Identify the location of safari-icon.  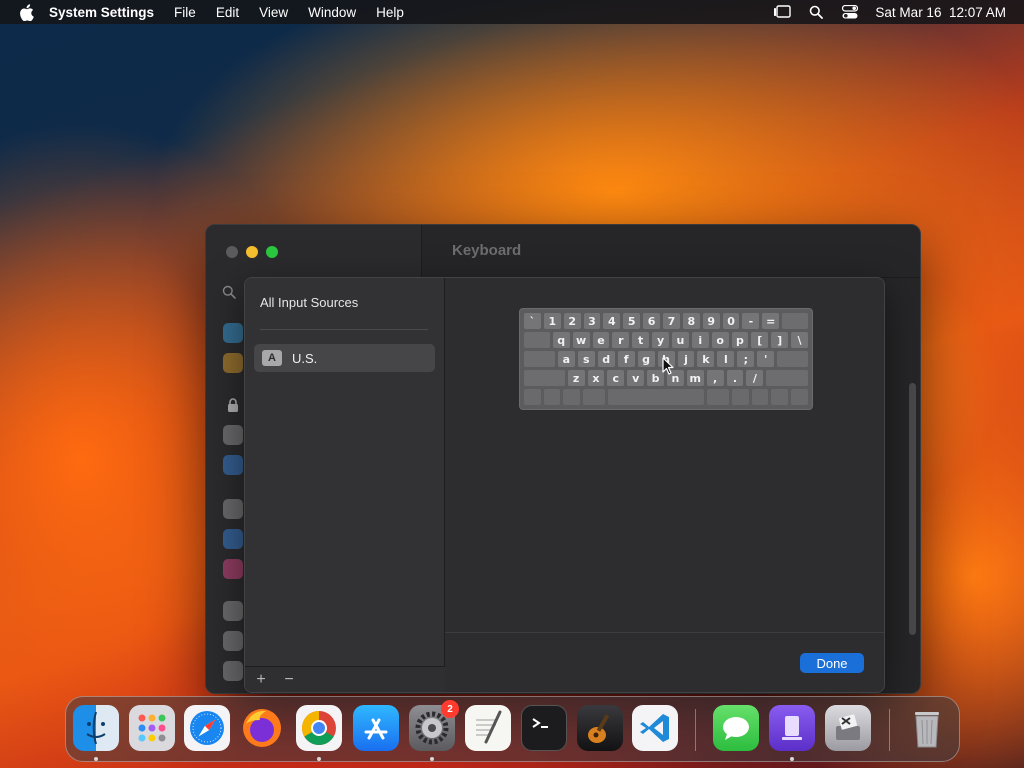
(207, 728).